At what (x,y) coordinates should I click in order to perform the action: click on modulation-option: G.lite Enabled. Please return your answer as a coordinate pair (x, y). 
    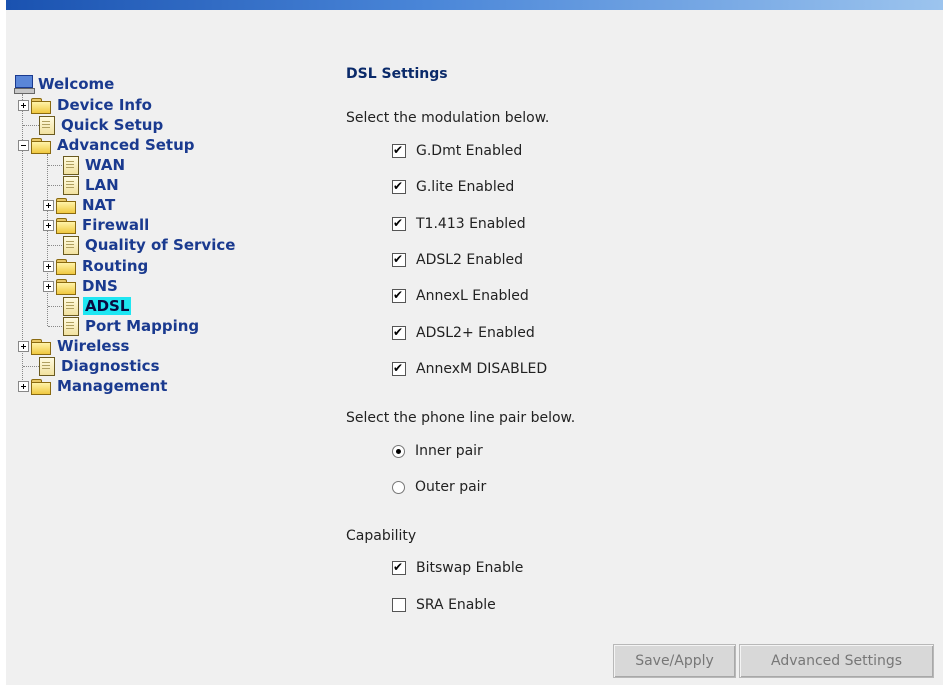
    Looking at the image, I should click on (453, 187).